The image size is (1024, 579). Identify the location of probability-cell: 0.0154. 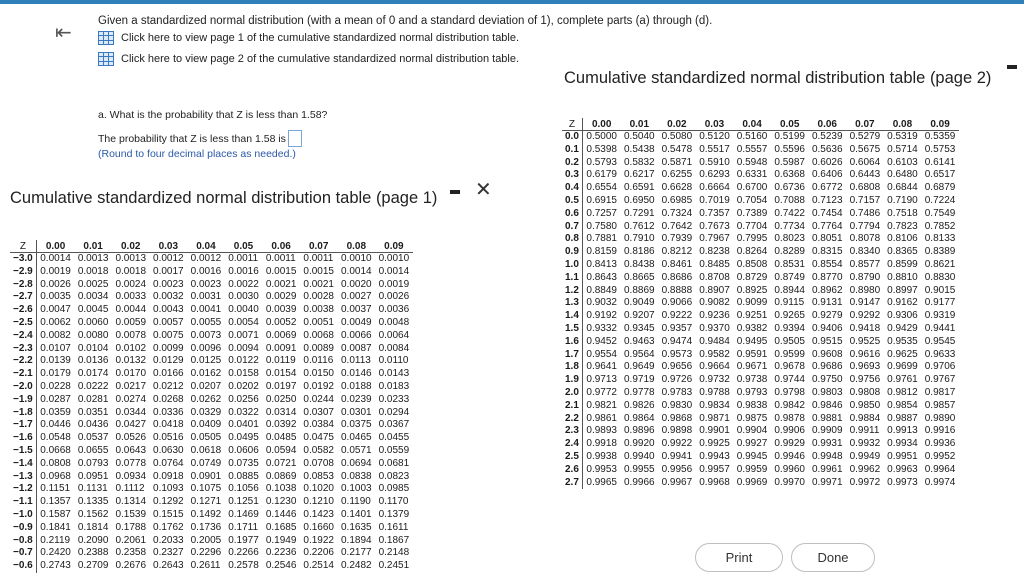
(281, 374).